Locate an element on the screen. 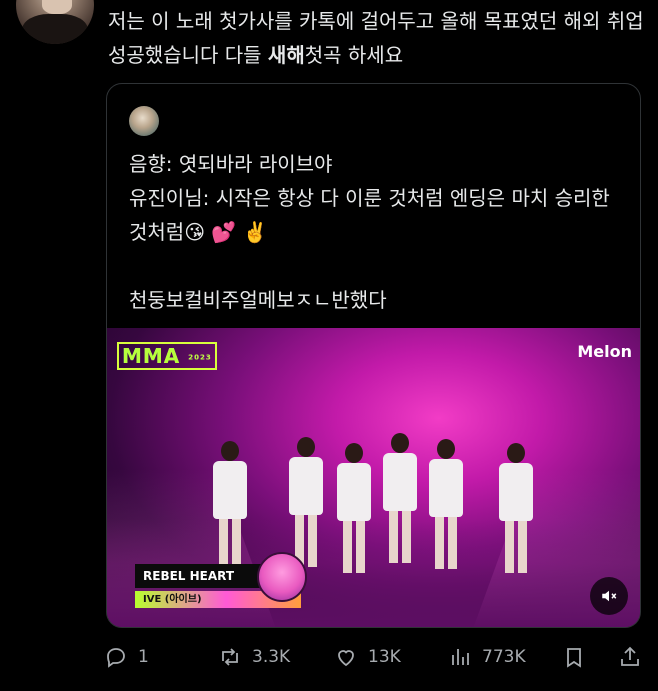  mma-logo-text: MMA is located at coordinates (151, 356).